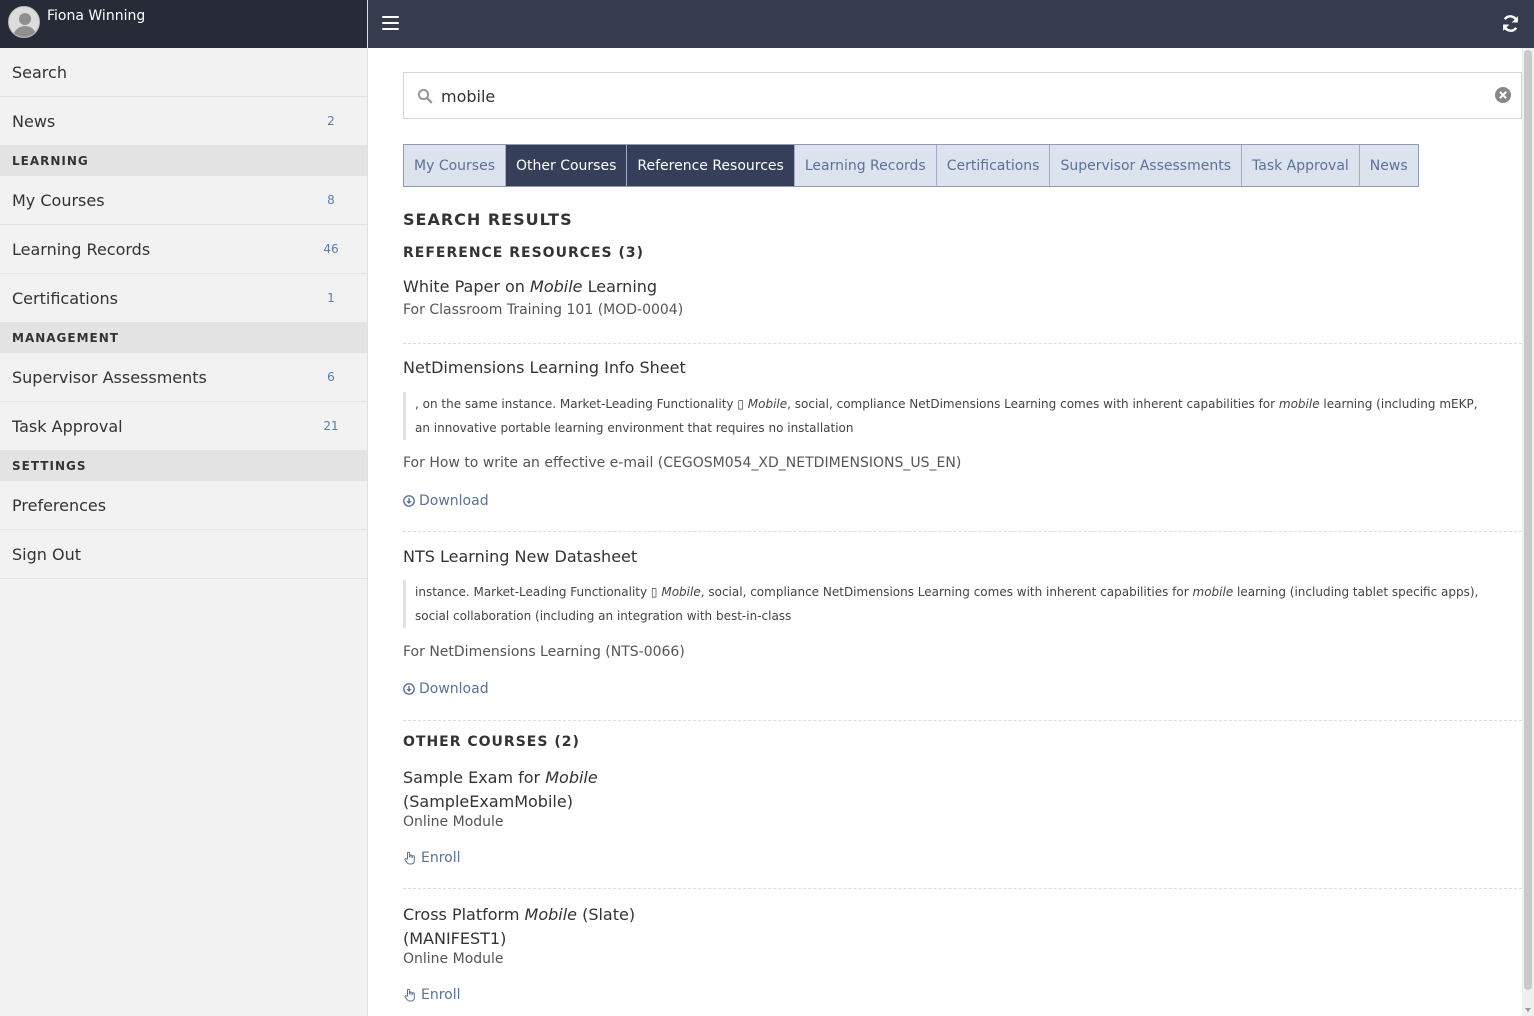 This screenshot has width=1534, height=1016. Describe the element at coordinates (183, 121) in the screenshot. I see `sidebar-item-news: News 2` at that location.